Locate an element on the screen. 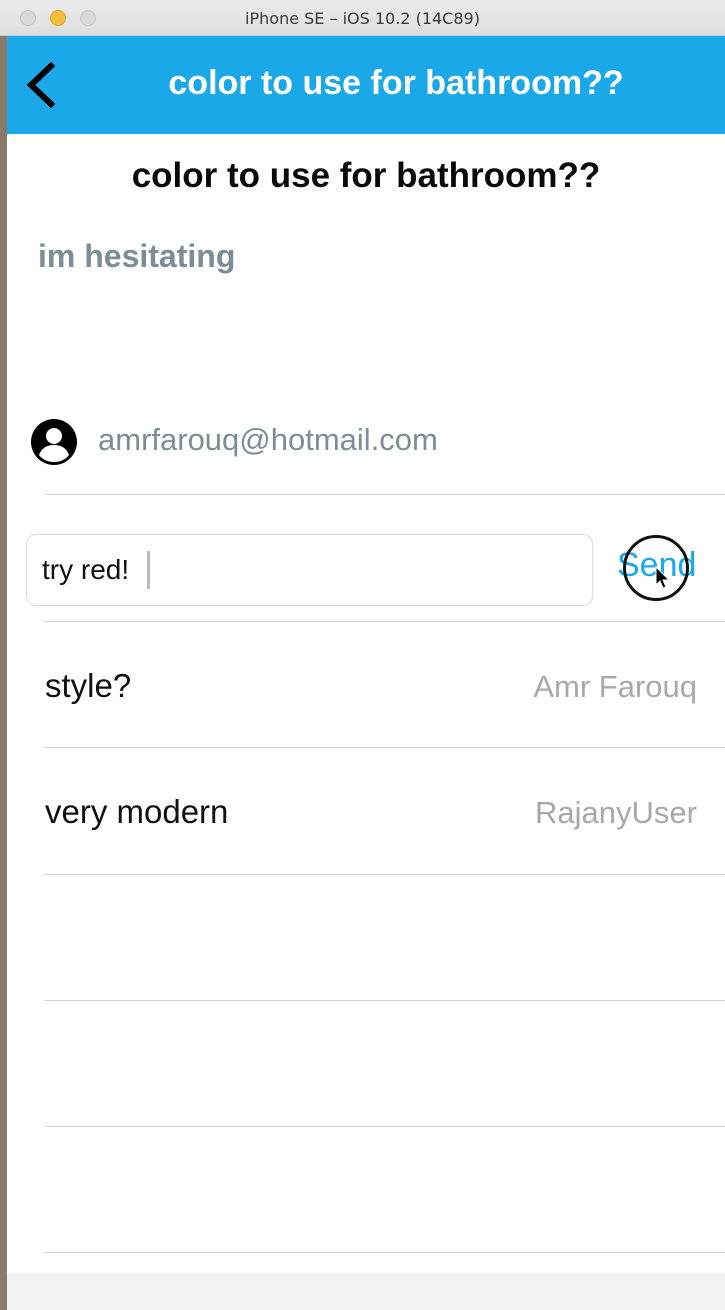 Image resolution: width=725 pixels, height=1310 pixels. send-button: Send is located at coordinates (656, 565).